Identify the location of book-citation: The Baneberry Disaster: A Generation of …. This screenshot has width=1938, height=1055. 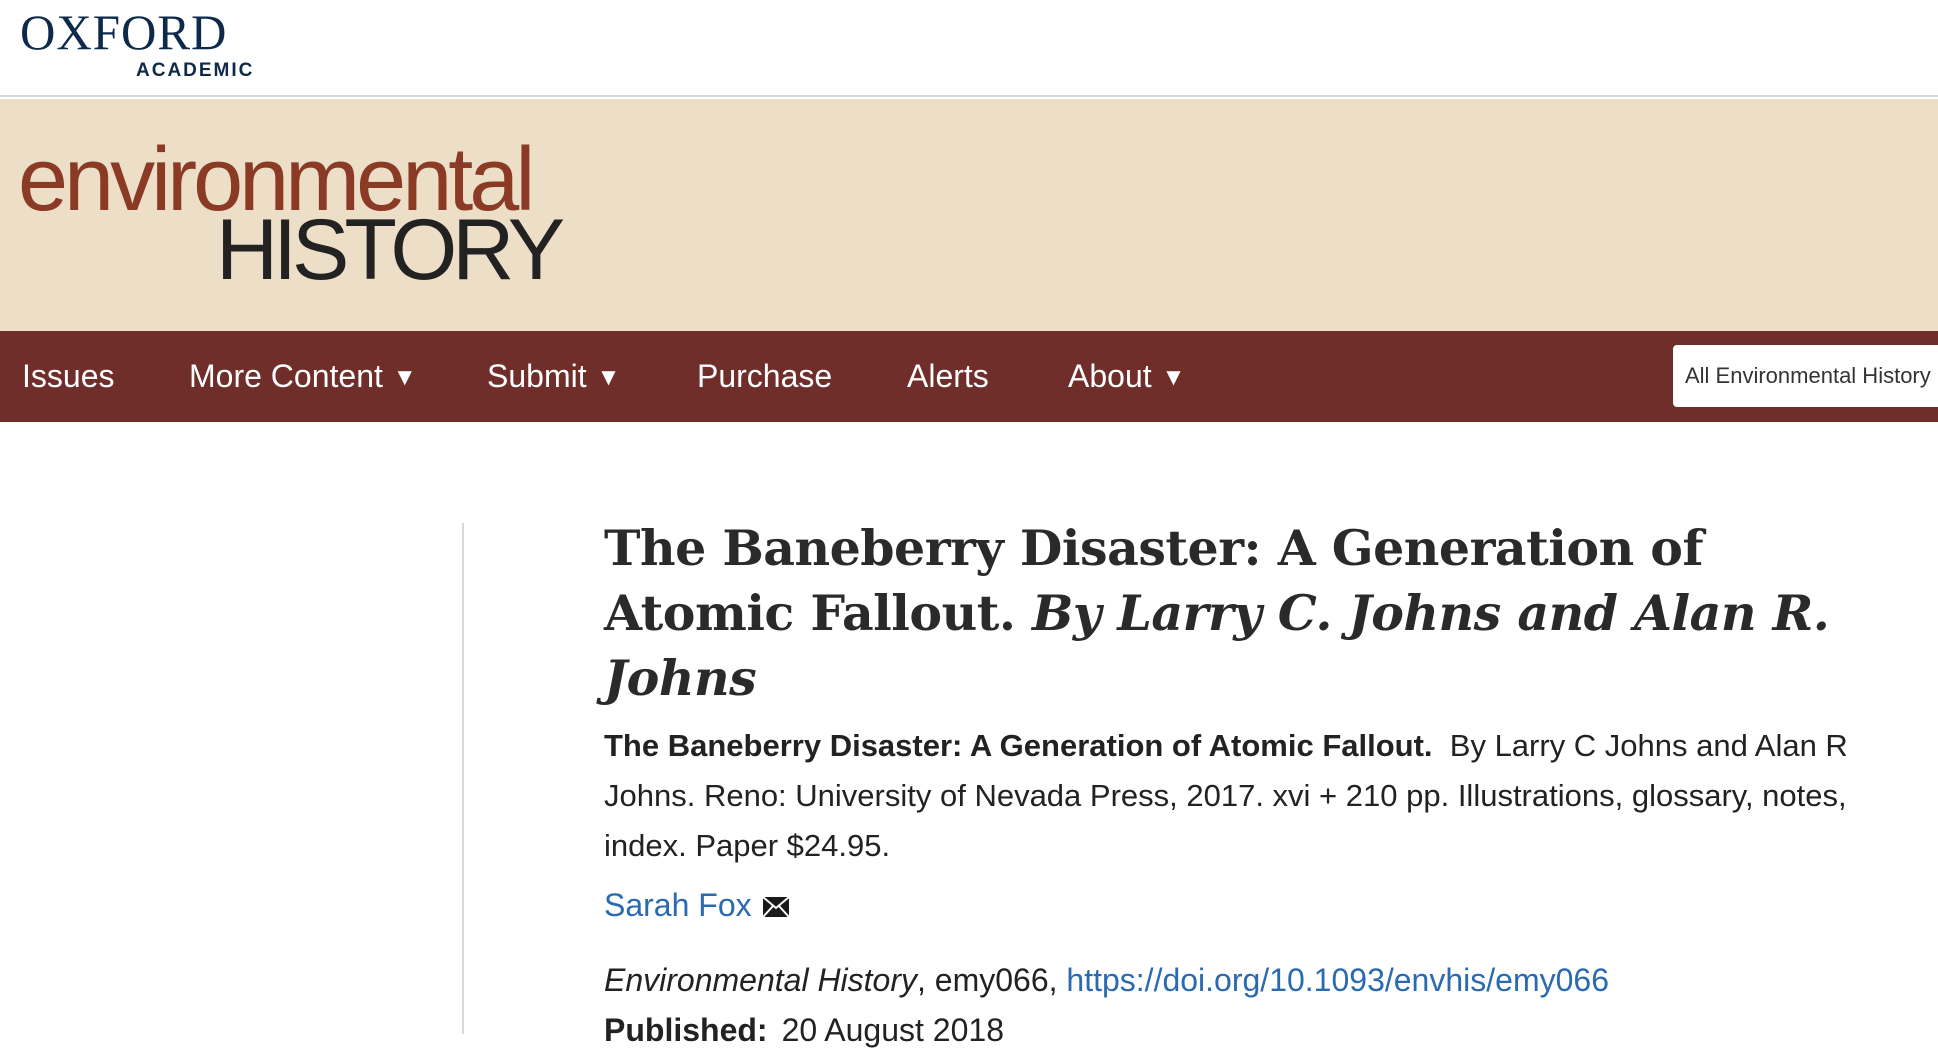
(1234, 796).